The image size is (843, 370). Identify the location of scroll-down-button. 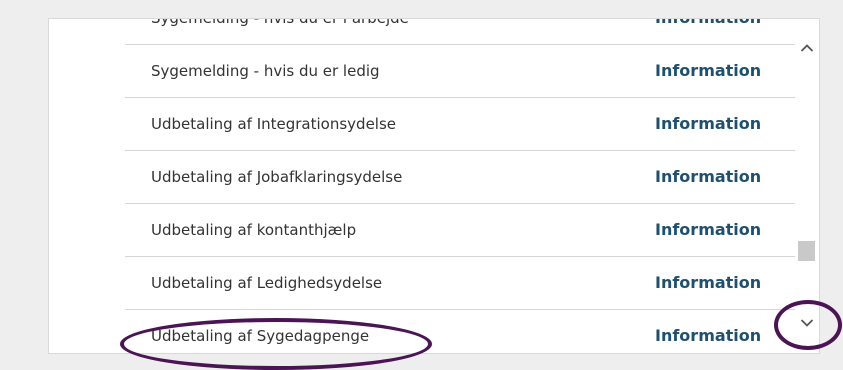
(806, 323).